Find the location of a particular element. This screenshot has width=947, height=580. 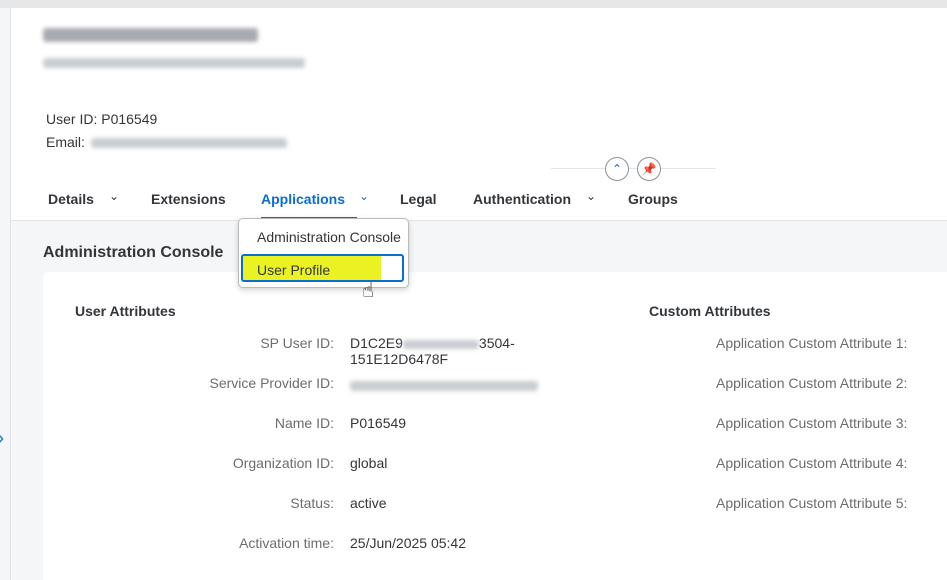

custom-attribute-4-label: Application Custom Attribute 4: is located at coordinates (812, 463).